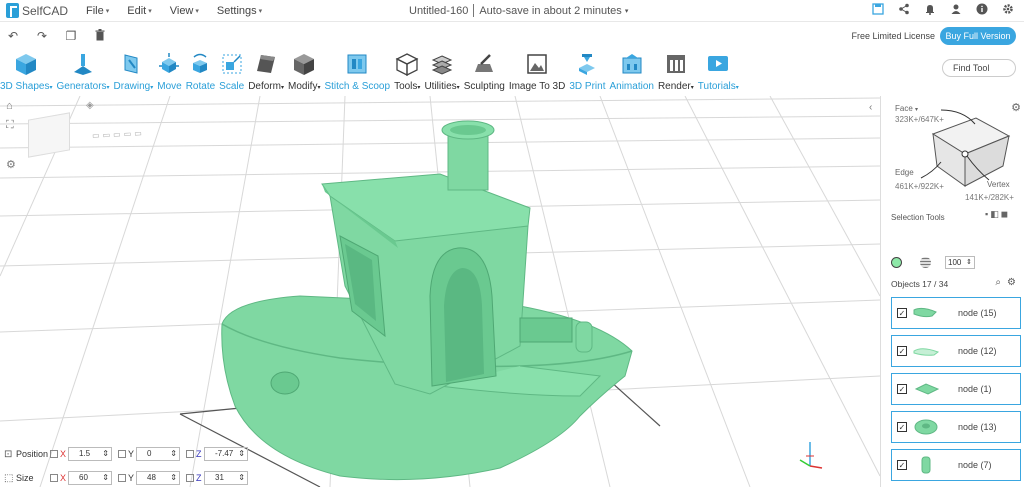 The width and height of the screenshot is (1024, 487). Describe the element at coordinates (90, 105) in the screenshot. I see `camera-icon: ◈` at that location.